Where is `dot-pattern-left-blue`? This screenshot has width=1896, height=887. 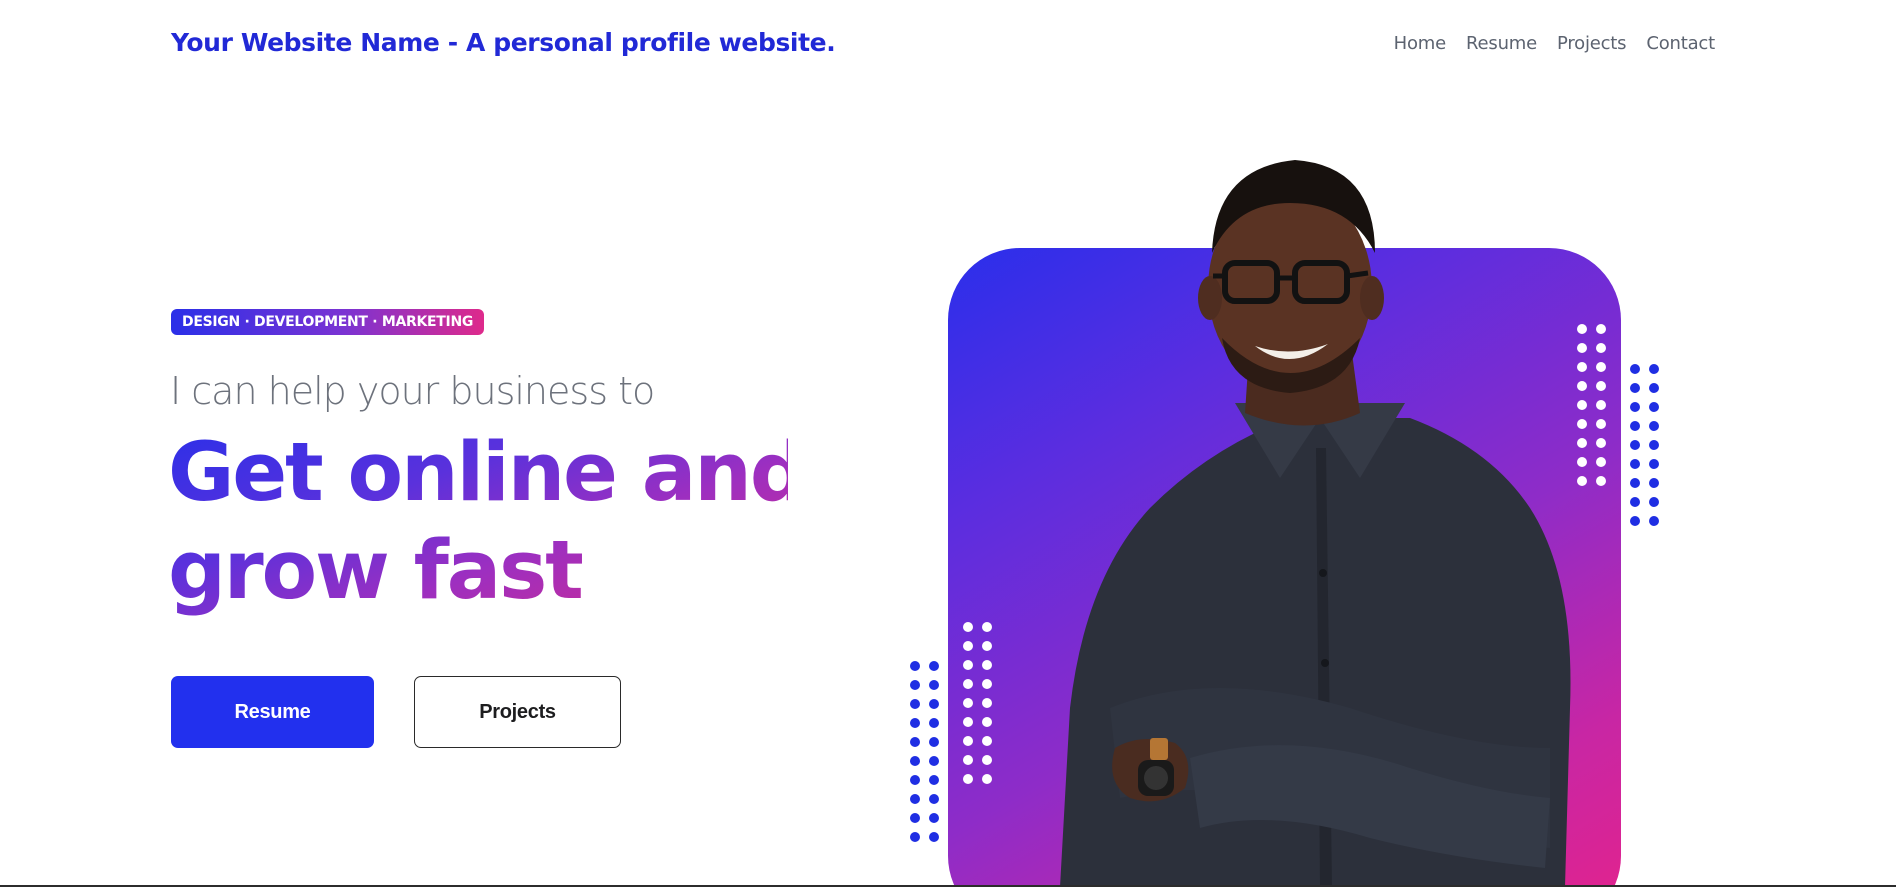
dot-pattern-left-blue is located at coordinates (924, 751).